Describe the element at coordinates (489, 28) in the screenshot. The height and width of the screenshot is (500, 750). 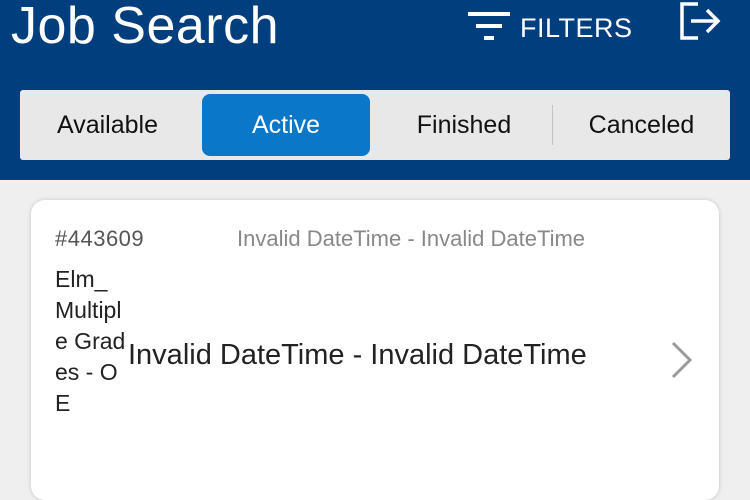
I see `filter-icon` at that location.